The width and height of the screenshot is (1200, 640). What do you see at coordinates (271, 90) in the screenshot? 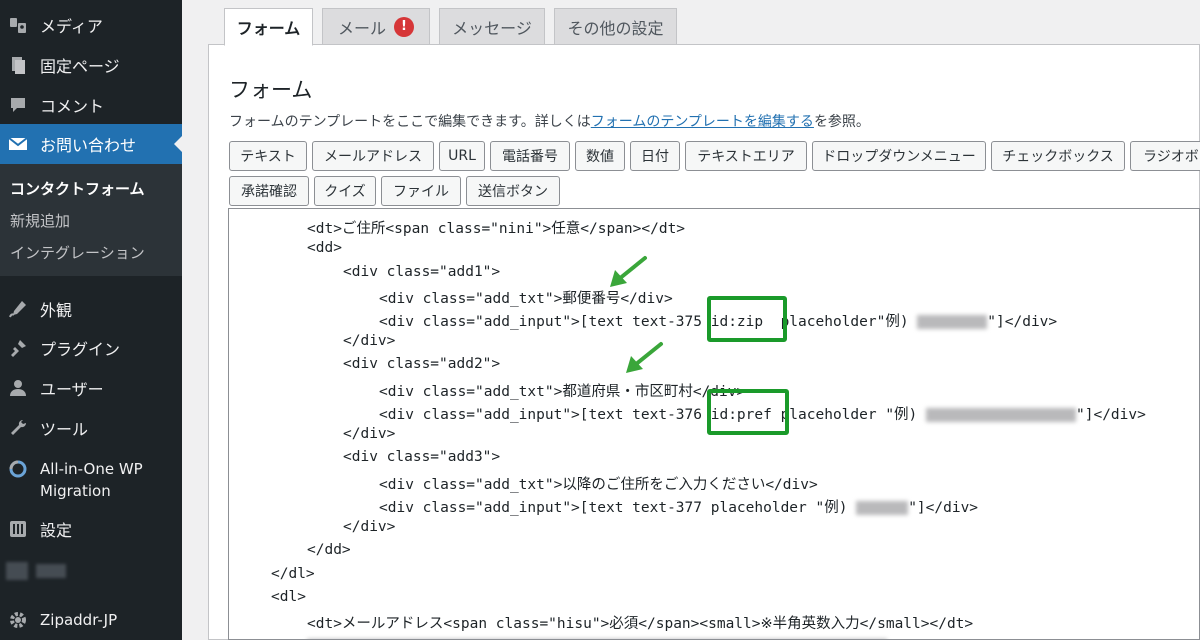
I see `page-title: フォーム` at bounding box center [271, 90].